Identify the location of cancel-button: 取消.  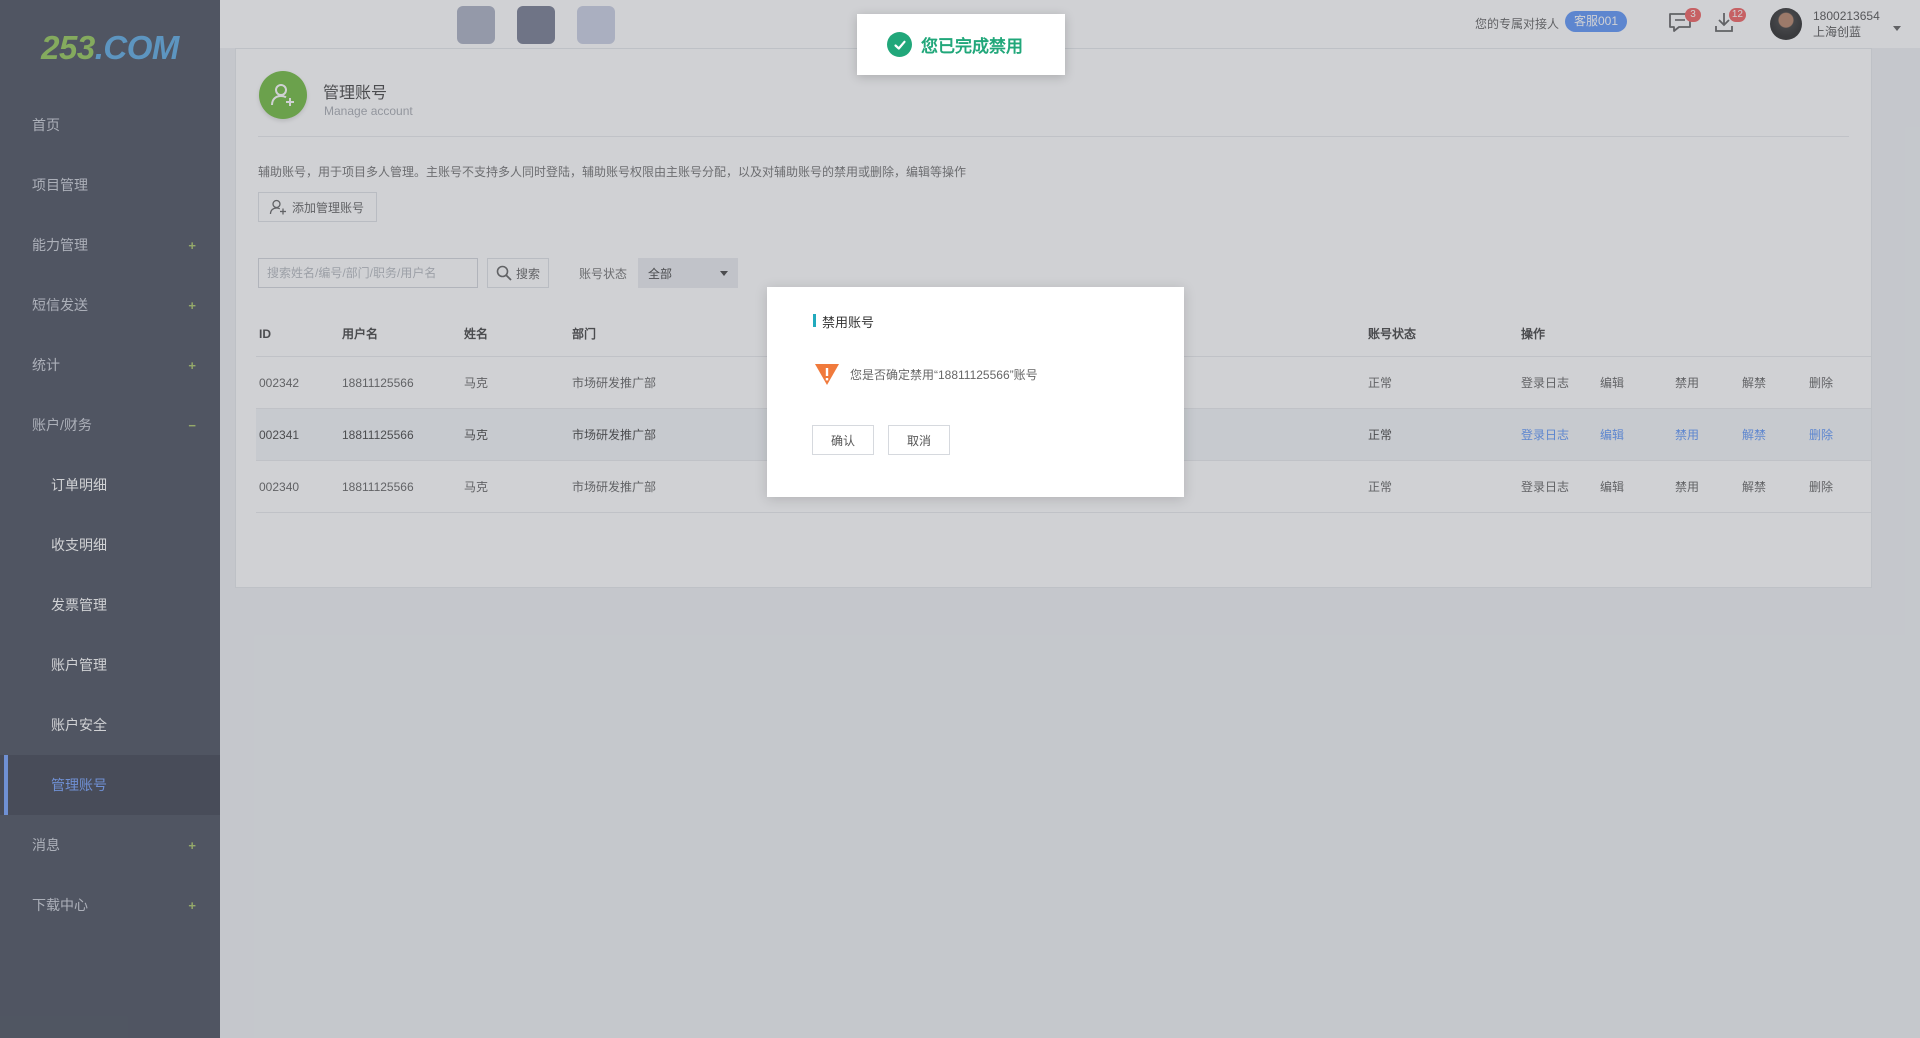
(919, 440).